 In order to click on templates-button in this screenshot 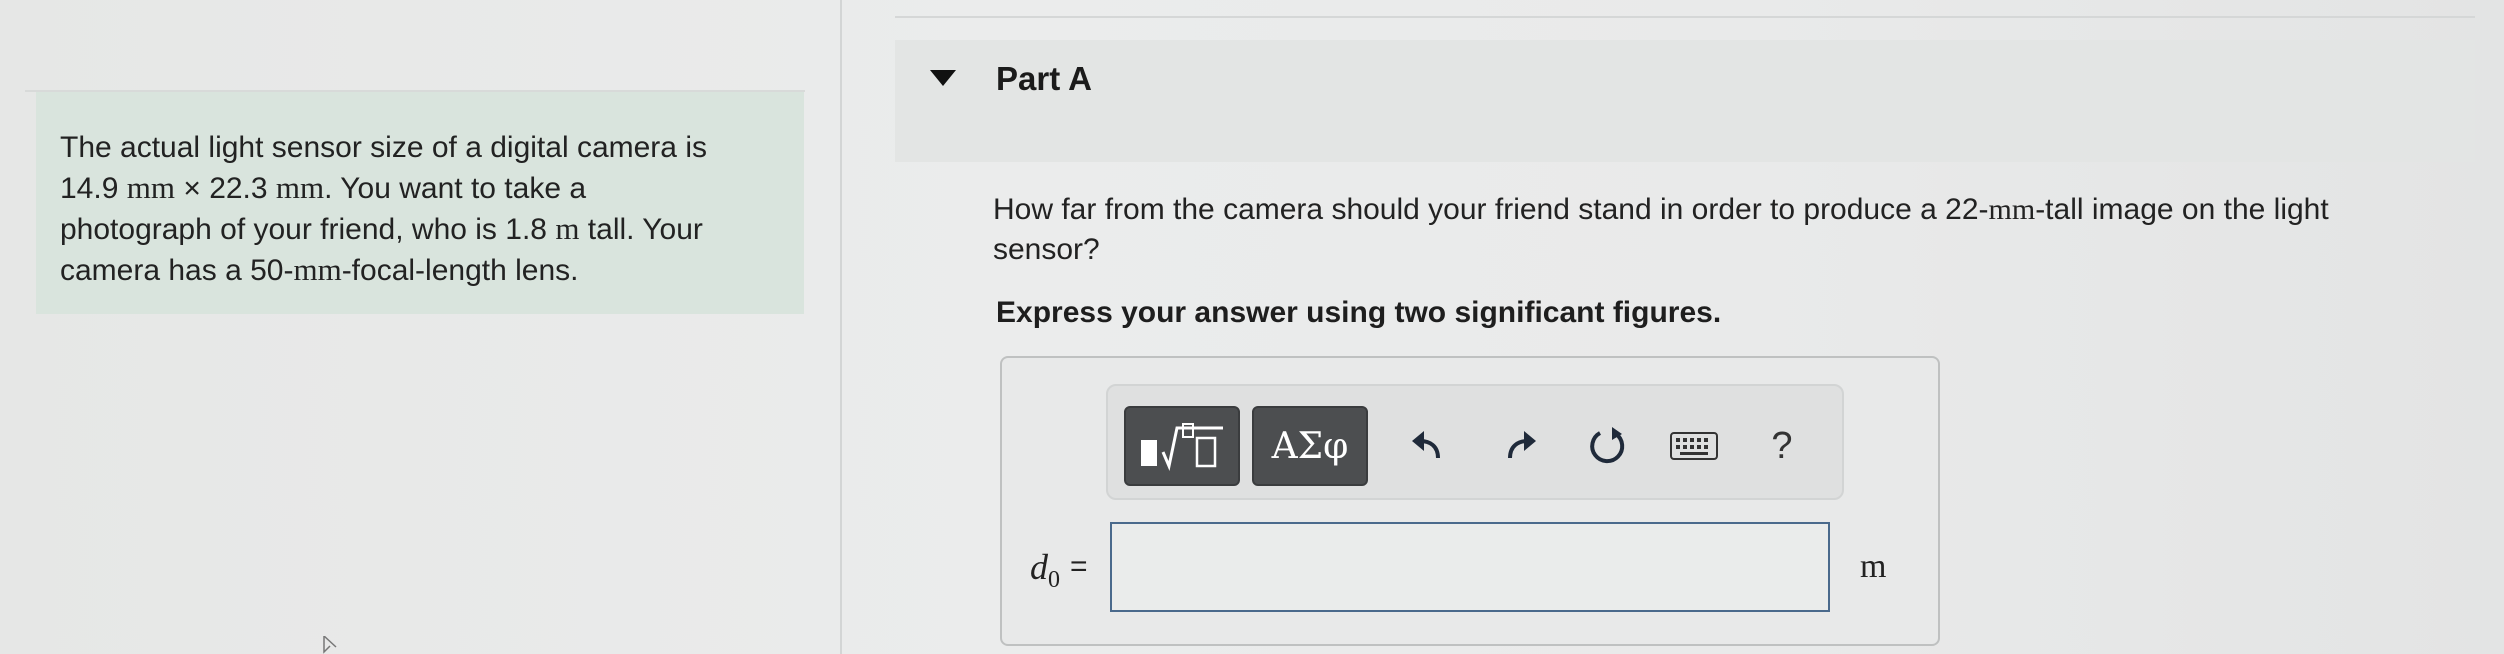, I will do `click(1182, 446)`.